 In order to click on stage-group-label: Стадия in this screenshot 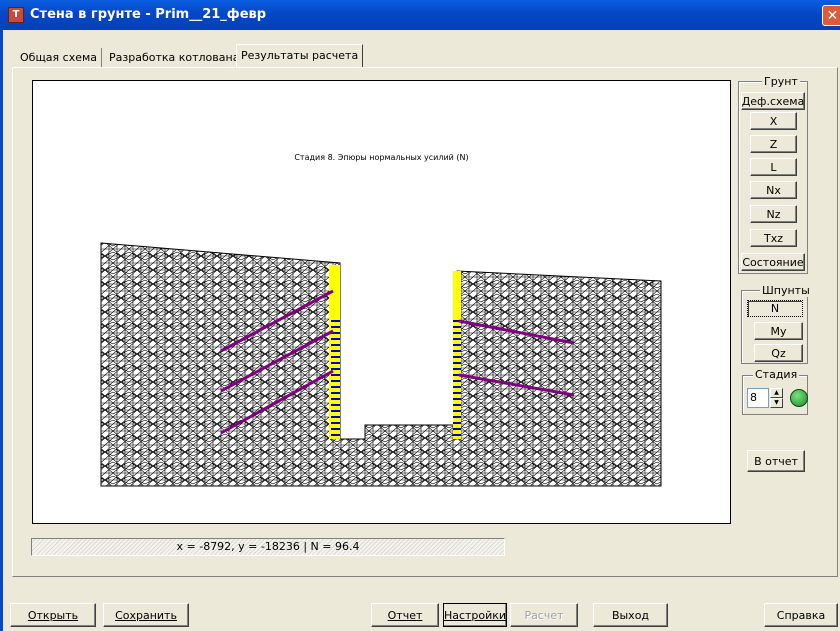, I will do `click(776, 374)`.